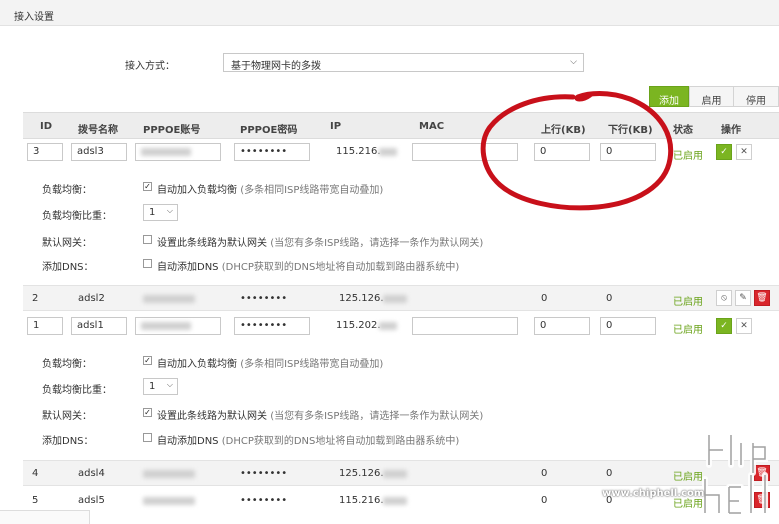 The height and width of the screenshot is (524, 779). What do you see at coordinates (147, 412) in the screenshot?
I see `default-gateway-checkbox: ✓` at bounding box center [147, 412].